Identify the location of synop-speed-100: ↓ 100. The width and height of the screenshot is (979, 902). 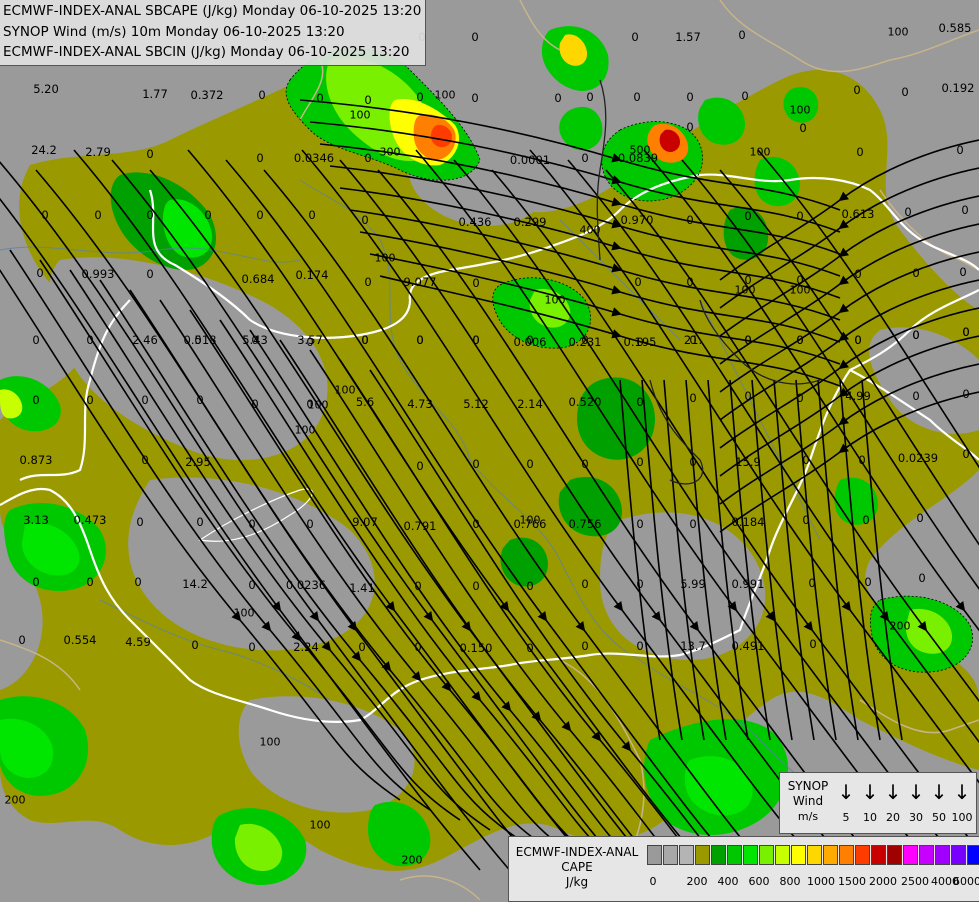
(962, 802).